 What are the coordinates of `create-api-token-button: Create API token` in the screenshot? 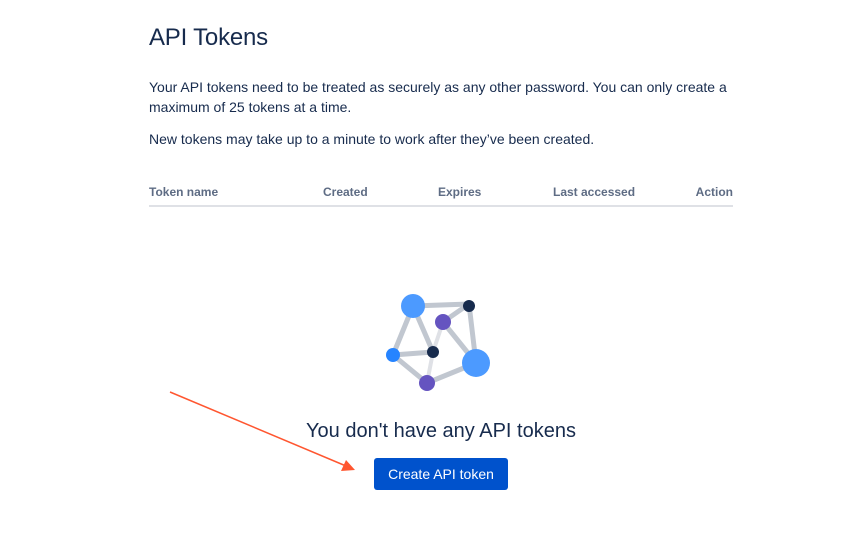 It's located at (441, 474).